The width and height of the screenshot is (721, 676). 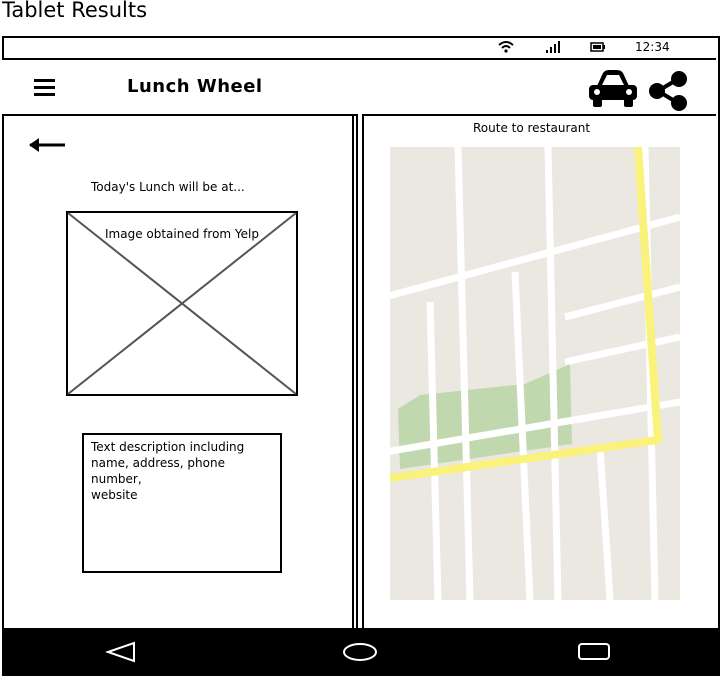 What do you see at coordinates (594, 652) in the screenshot?
I see `recents-square-icon` at bounding box center [594, 652].